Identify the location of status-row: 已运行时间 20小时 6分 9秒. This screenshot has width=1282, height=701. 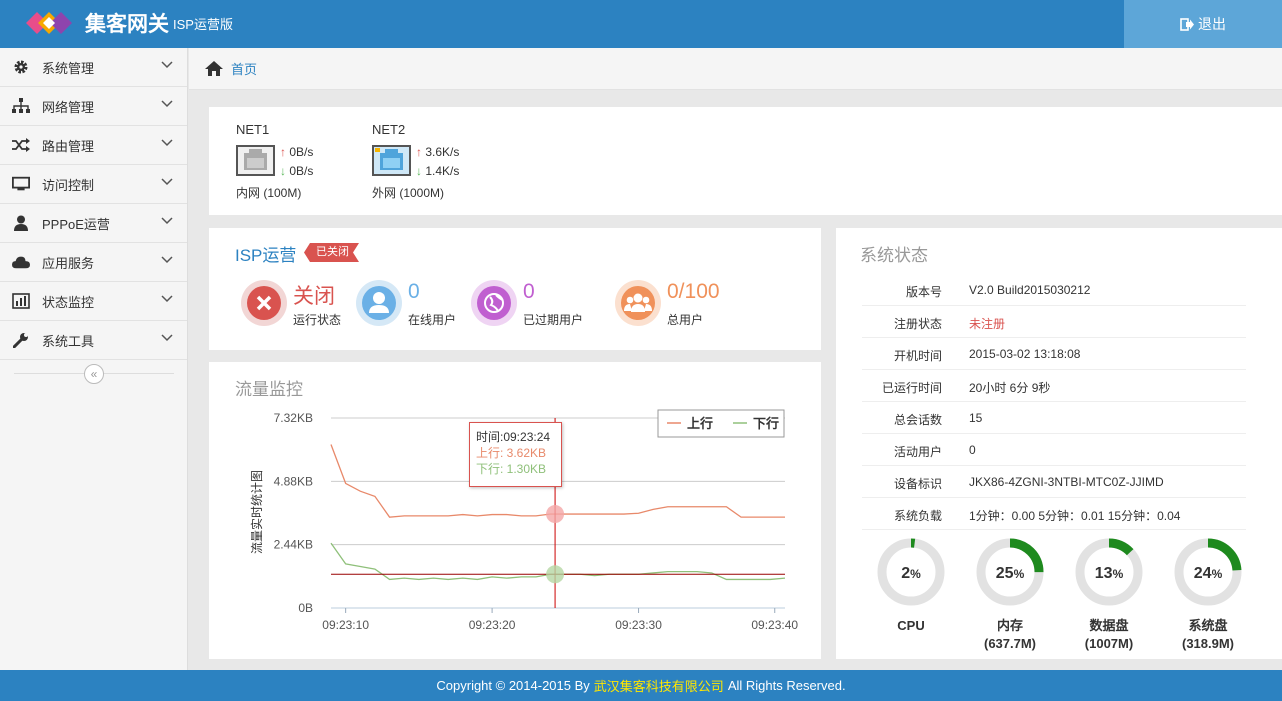
(1054, 386).